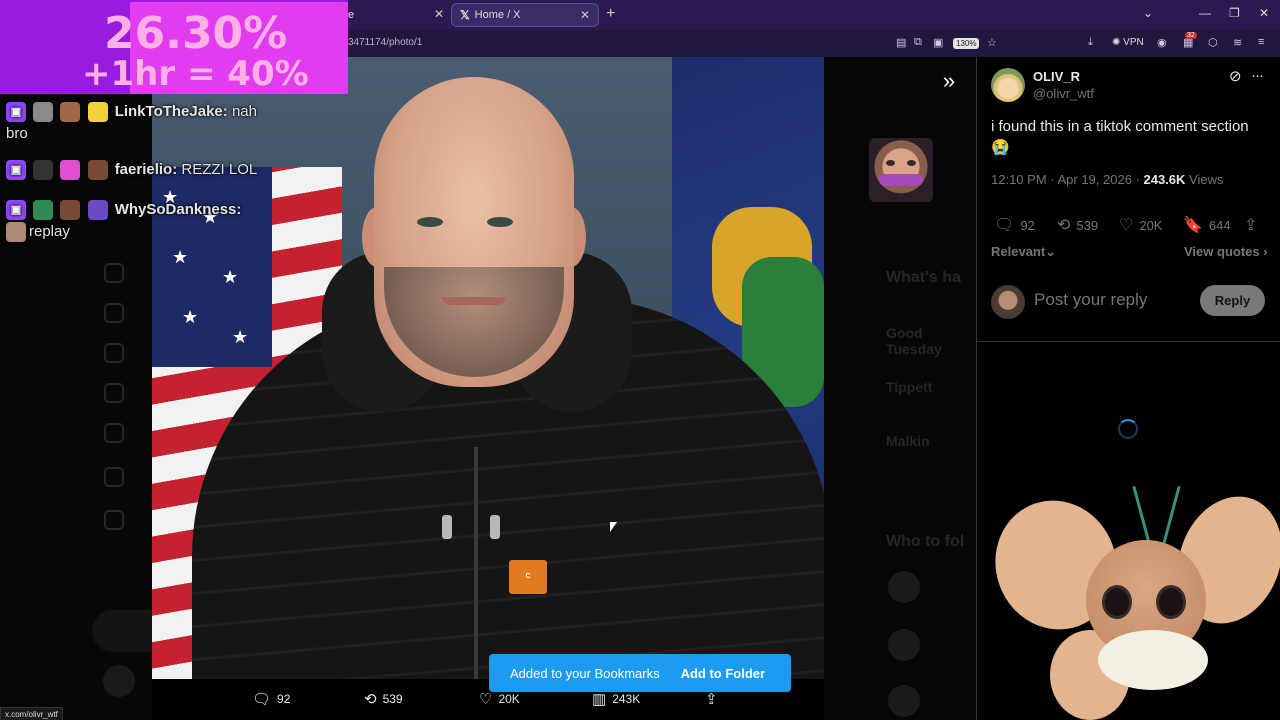  What do you see at coordinates (1008, 302) in the screenshot?
I see `user-avatar` at bounding box center [1008, 302].